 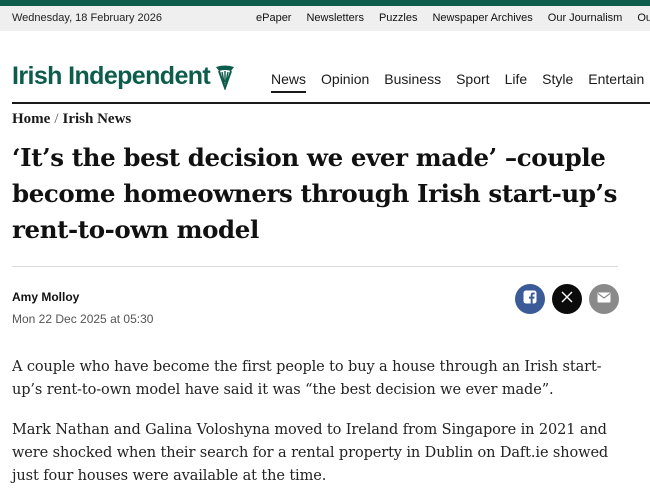 What do you see at coordinates (31, 119) in the screenshot?
I see `breadcrumb-home: Home` at bounding box center [31, 119].